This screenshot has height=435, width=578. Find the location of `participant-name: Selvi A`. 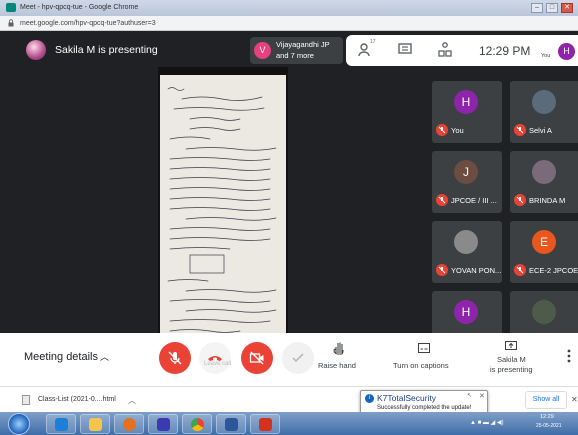

participant-name: Selvi A is located at coordinates (540, 130).